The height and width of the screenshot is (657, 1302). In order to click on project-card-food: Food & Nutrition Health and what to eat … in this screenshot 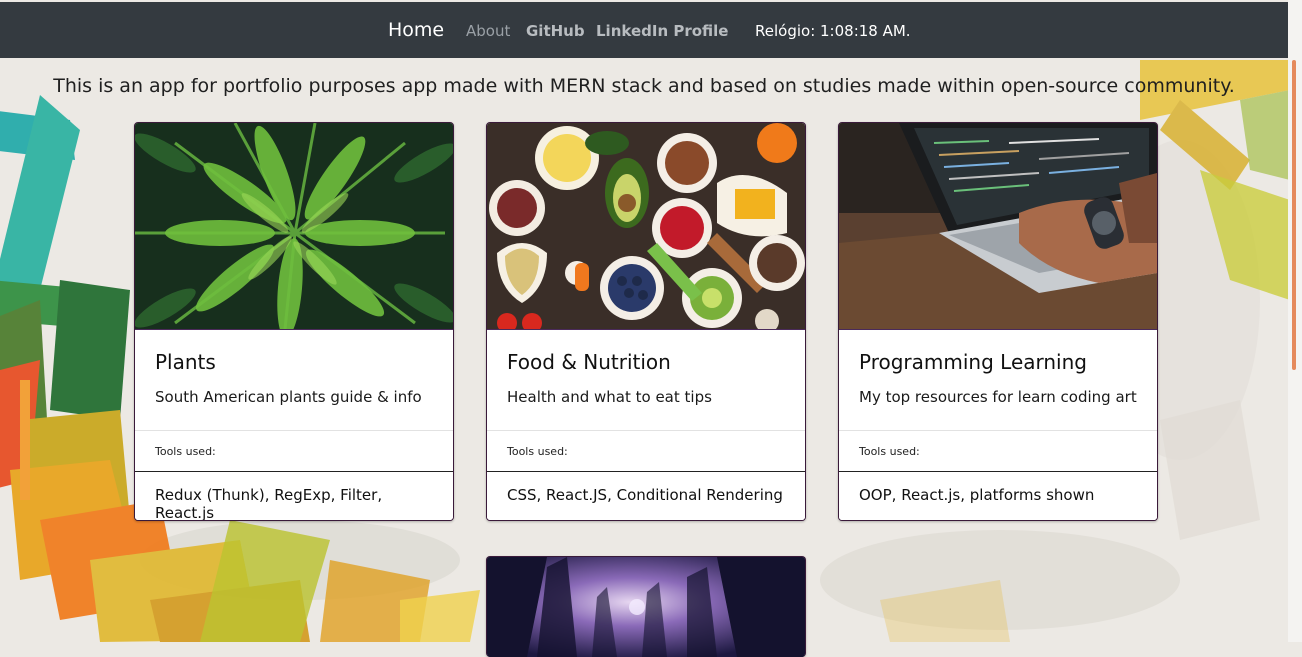, I will do `click(646, 321)`.